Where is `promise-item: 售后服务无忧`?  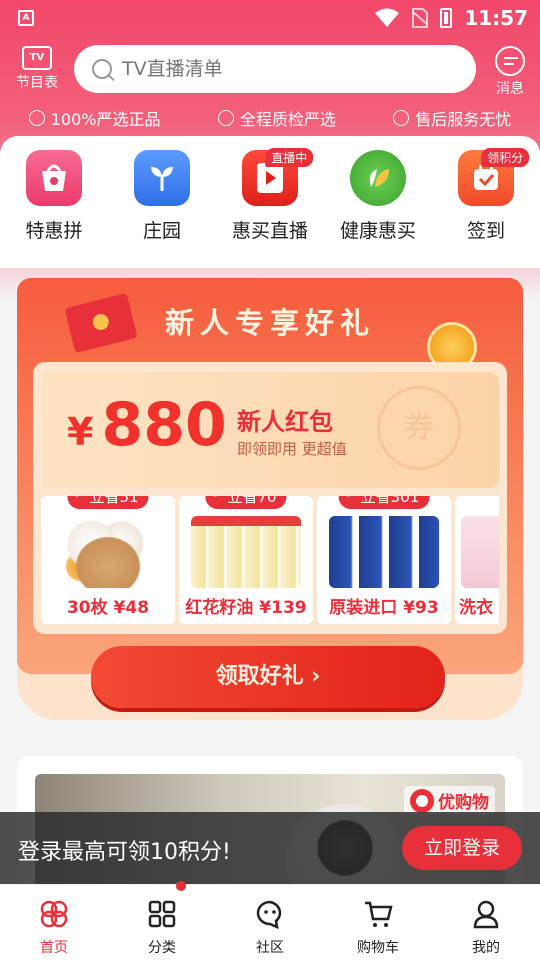 promise-item: 售后服务无忧 is located at coordinates (452, 118).